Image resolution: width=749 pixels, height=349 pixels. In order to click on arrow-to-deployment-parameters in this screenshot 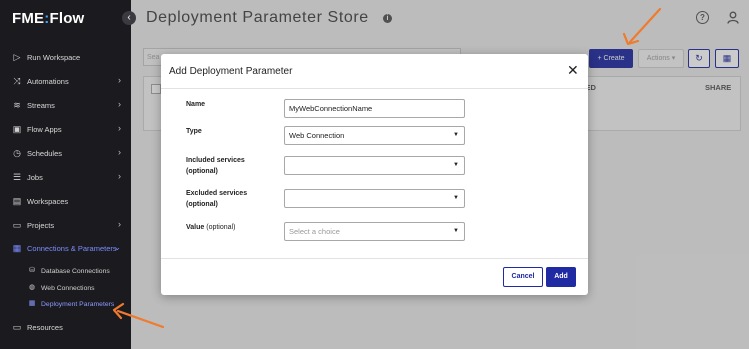, I will do `click(138, 315)`.